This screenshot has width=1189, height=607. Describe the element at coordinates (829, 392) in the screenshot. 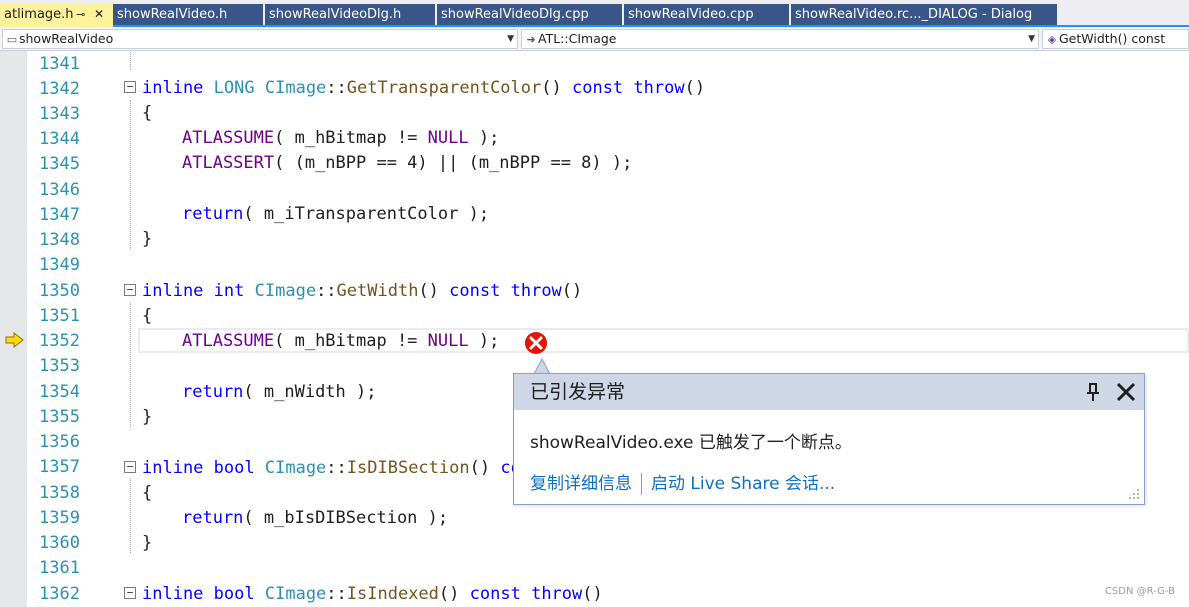

I see `popup-header: 已引发异常` at that location.